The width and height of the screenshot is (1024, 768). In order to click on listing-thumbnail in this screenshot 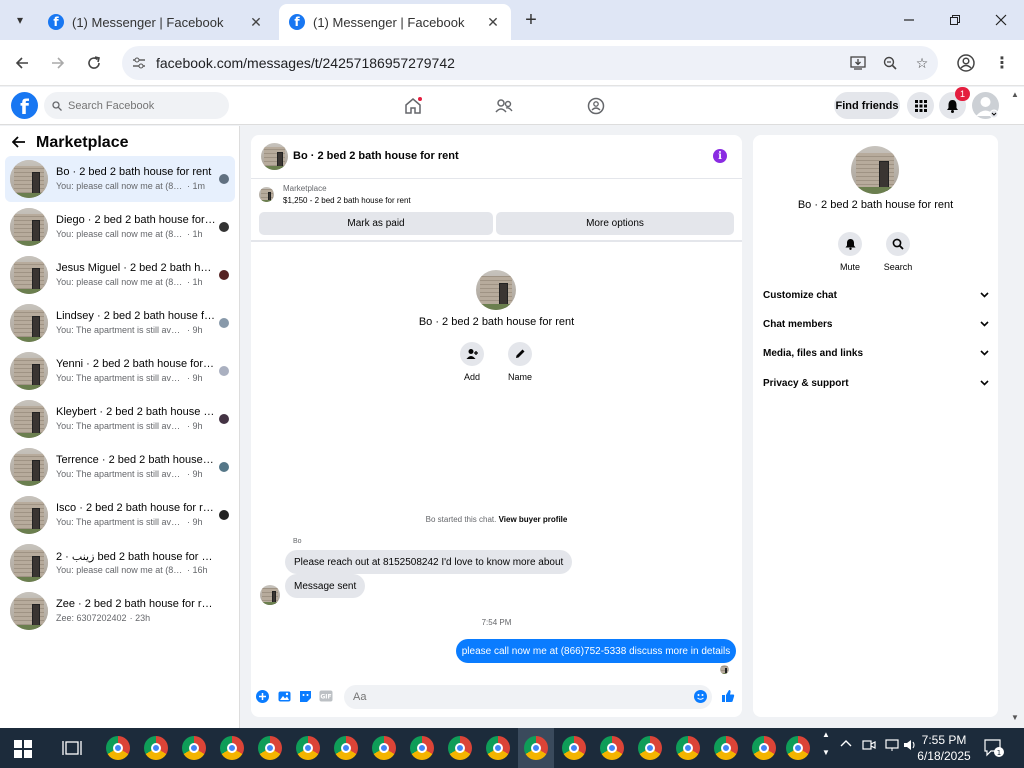, I will do `click(266, 194)`.